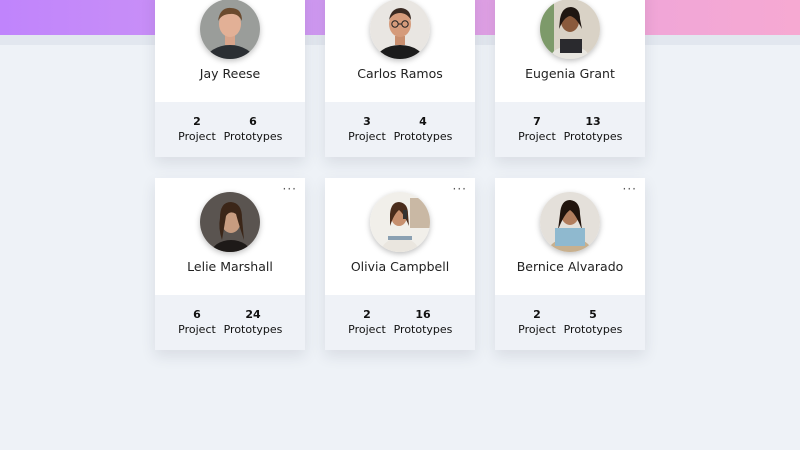 The height and width of the screenshot is (450, 800). Describe the element at coordinates (253, 314) in the screenshot. I see `prototype-count: 24` at that location.